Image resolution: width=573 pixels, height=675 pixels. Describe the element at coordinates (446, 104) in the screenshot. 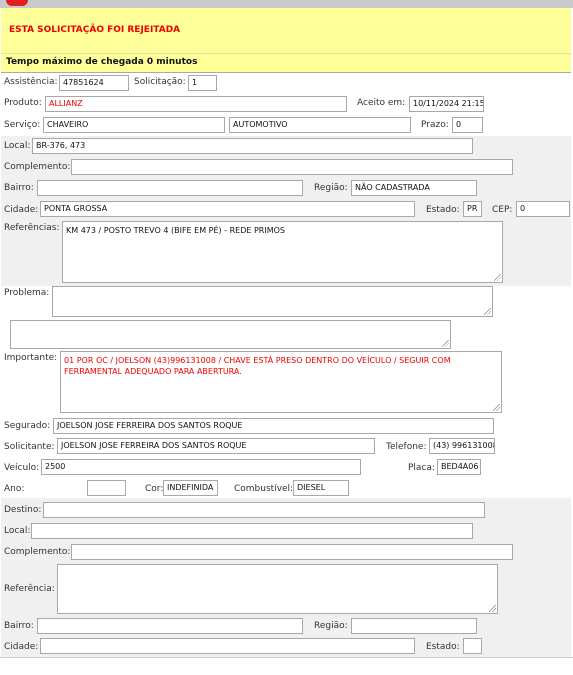

I see `aceito-field: 10/11/2024 21:15` at that location.